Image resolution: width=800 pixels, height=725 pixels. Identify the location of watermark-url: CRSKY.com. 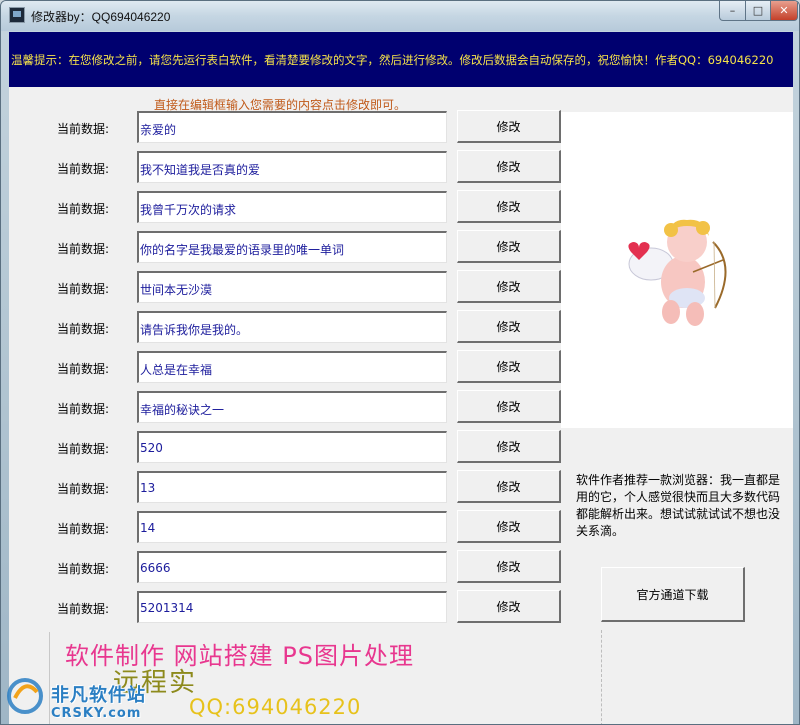
(96, 713).